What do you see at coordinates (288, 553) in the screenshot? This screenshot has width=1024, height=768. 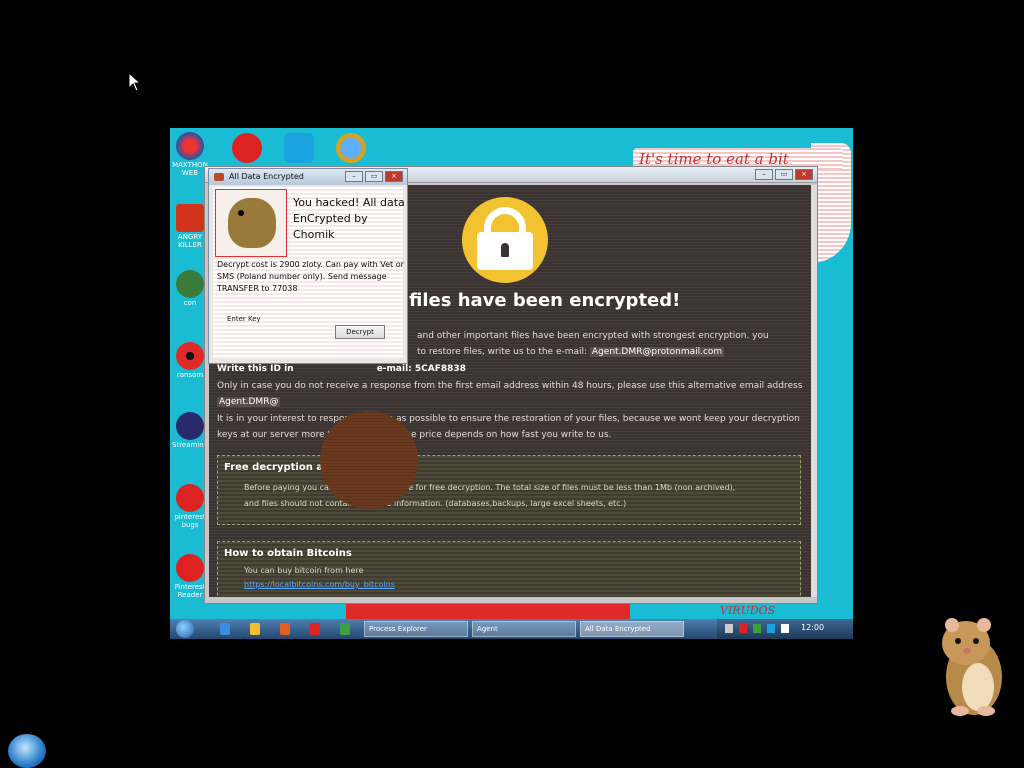 I see `bitcoin-title: How to obtain Bitcoins` at bounding box center [288, 553].